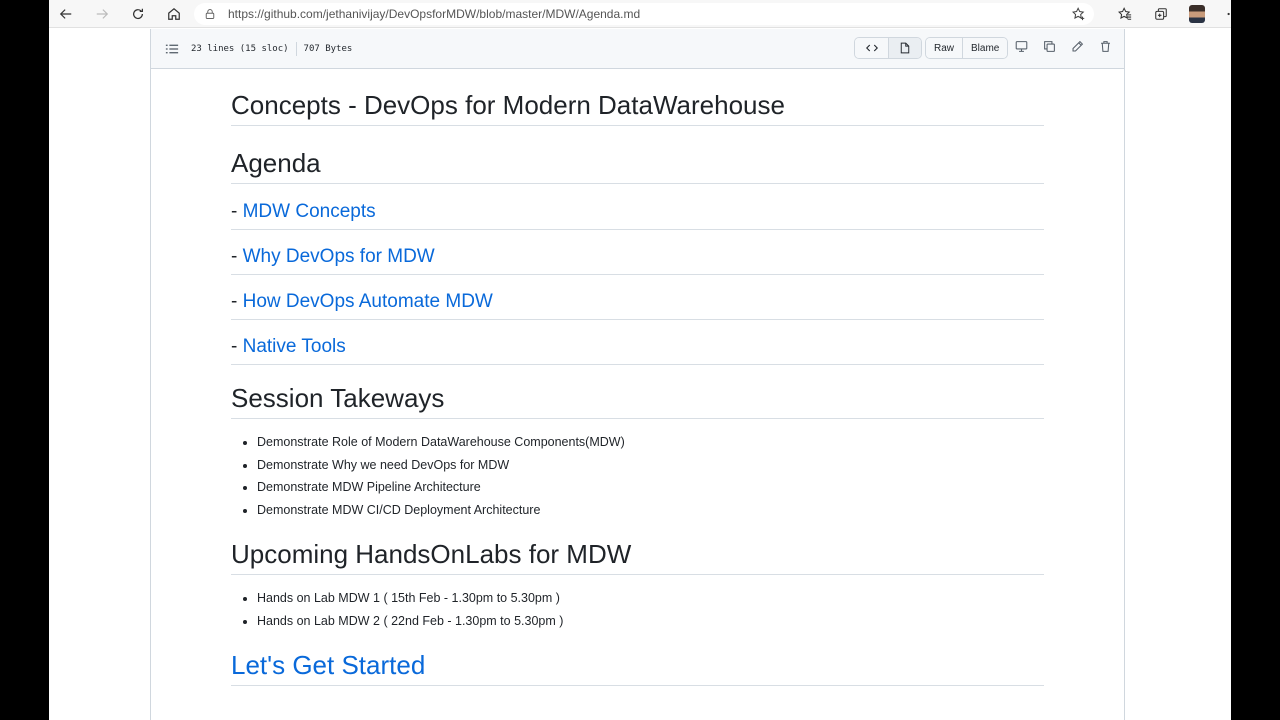  Describe the element at coordinates (637, 214) in the screenshot. I see `agenda-item: - MDW Concepts` at that location.